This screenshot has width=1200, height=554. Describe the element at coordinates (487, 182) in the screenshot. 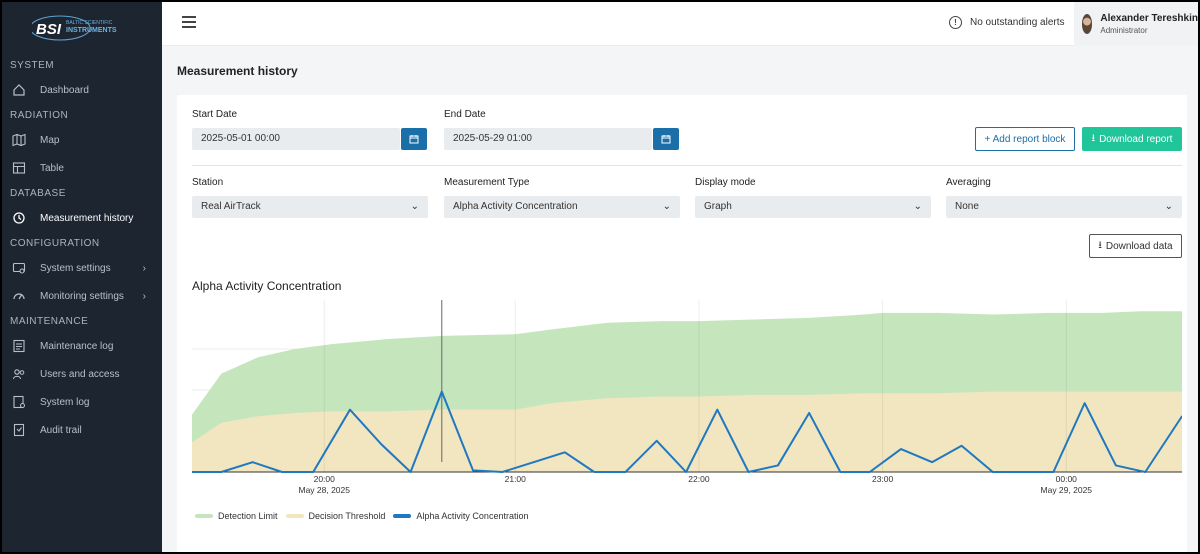

I see `measurement-type-label: Measurement Type` at that location.